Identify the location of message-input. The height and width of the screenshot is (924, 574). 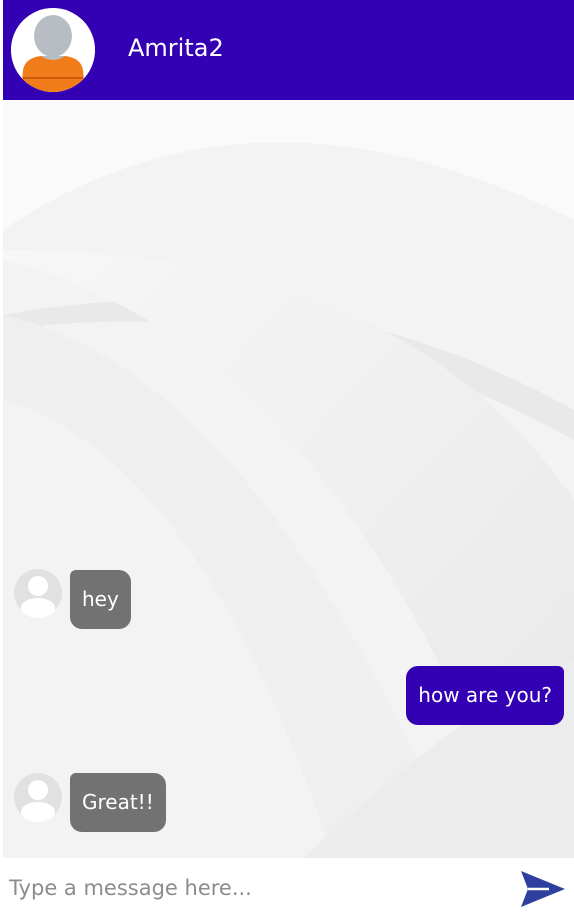
(254, 888).